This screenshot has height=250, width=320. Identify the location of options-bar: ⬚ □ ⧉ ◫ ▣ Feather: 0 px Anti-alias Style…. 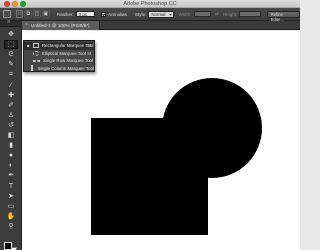
(150, 15).